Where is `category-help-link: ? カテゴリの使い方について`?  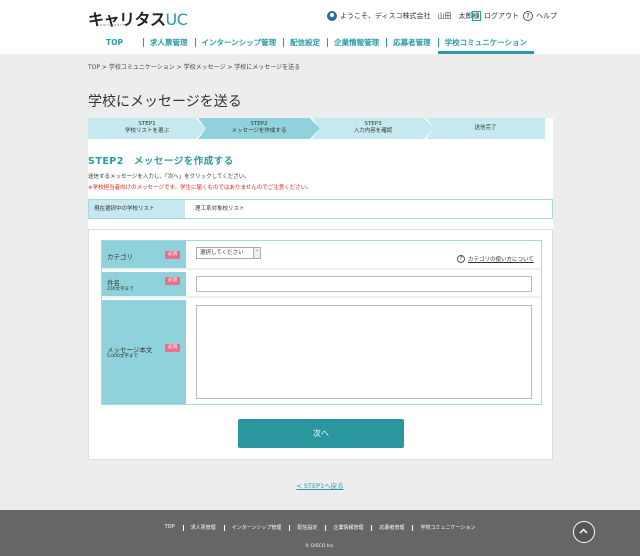
category-help-link: ? カテゴリの使い方について is located at coordinates (495, 259).